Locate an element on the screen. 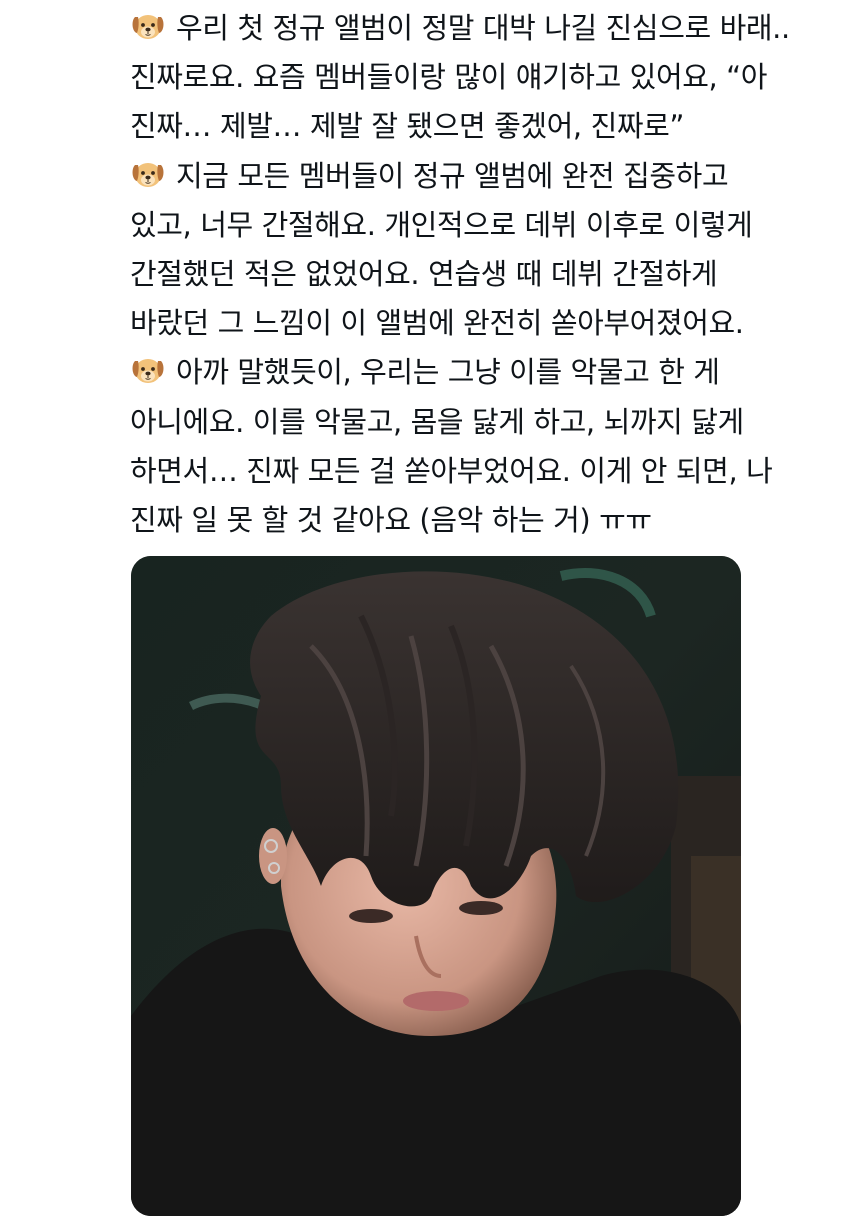 This screenshot has height=1216, width=850. tweet-line-text: 바랐던 그 느낌이 이 앨범에 완전히 쏟아부어졌어요. is located at coordinates (437, 323).